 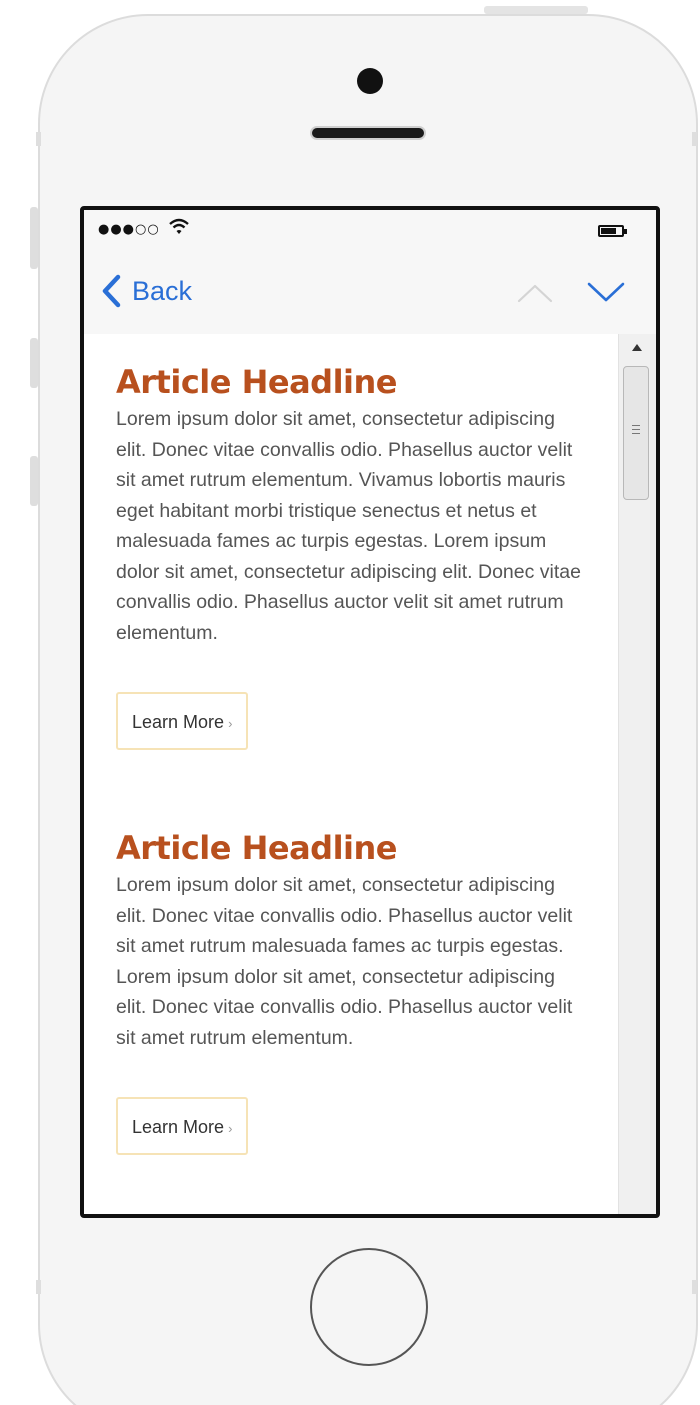 I want to click on grip-icon, so click(x=636, y=431).